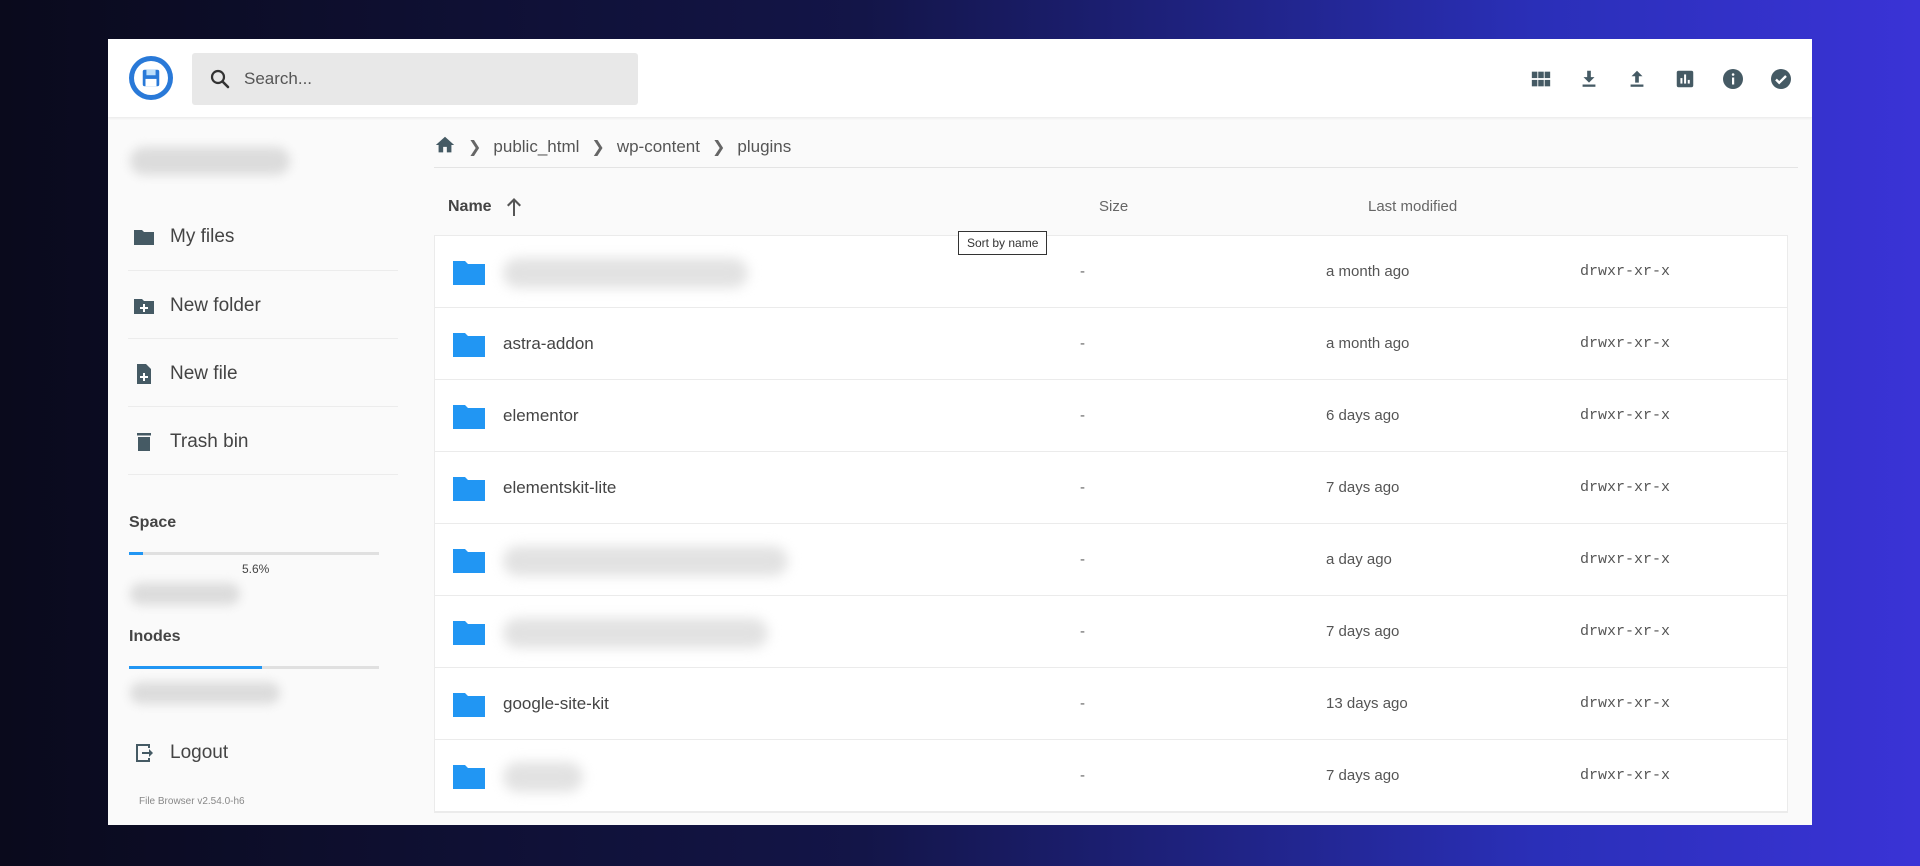  I want to click on inodes-progress-fill, so click(195, 667).